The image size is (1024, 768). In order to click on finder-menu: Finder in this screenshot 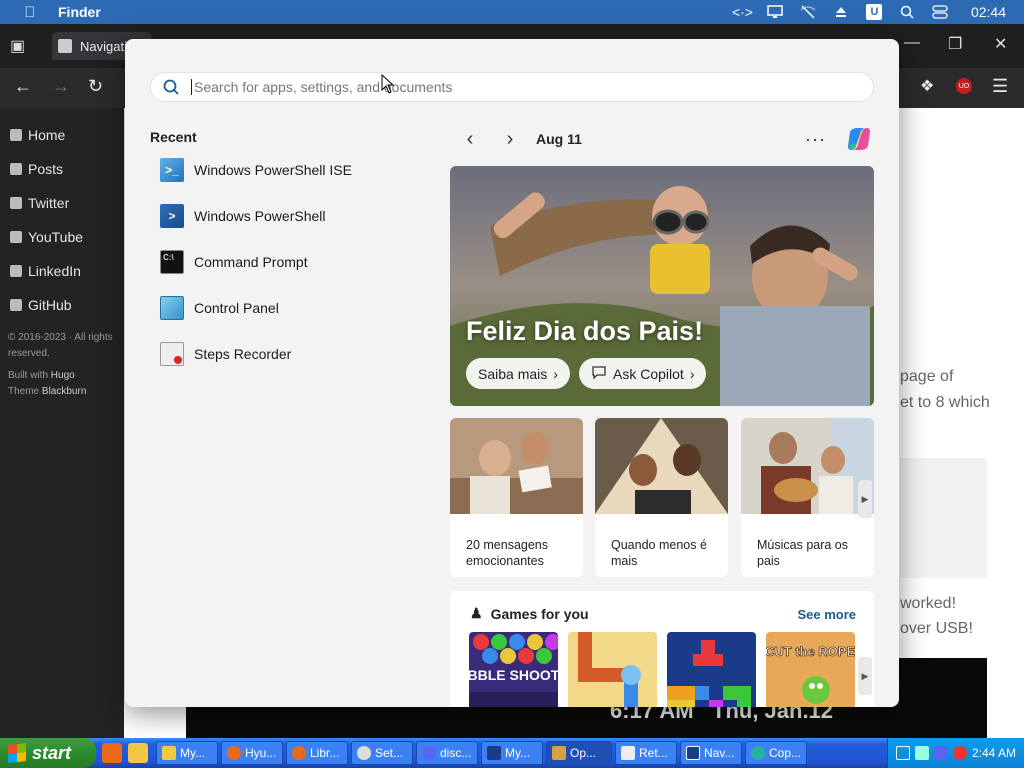, I will do `click(79, 12)`.